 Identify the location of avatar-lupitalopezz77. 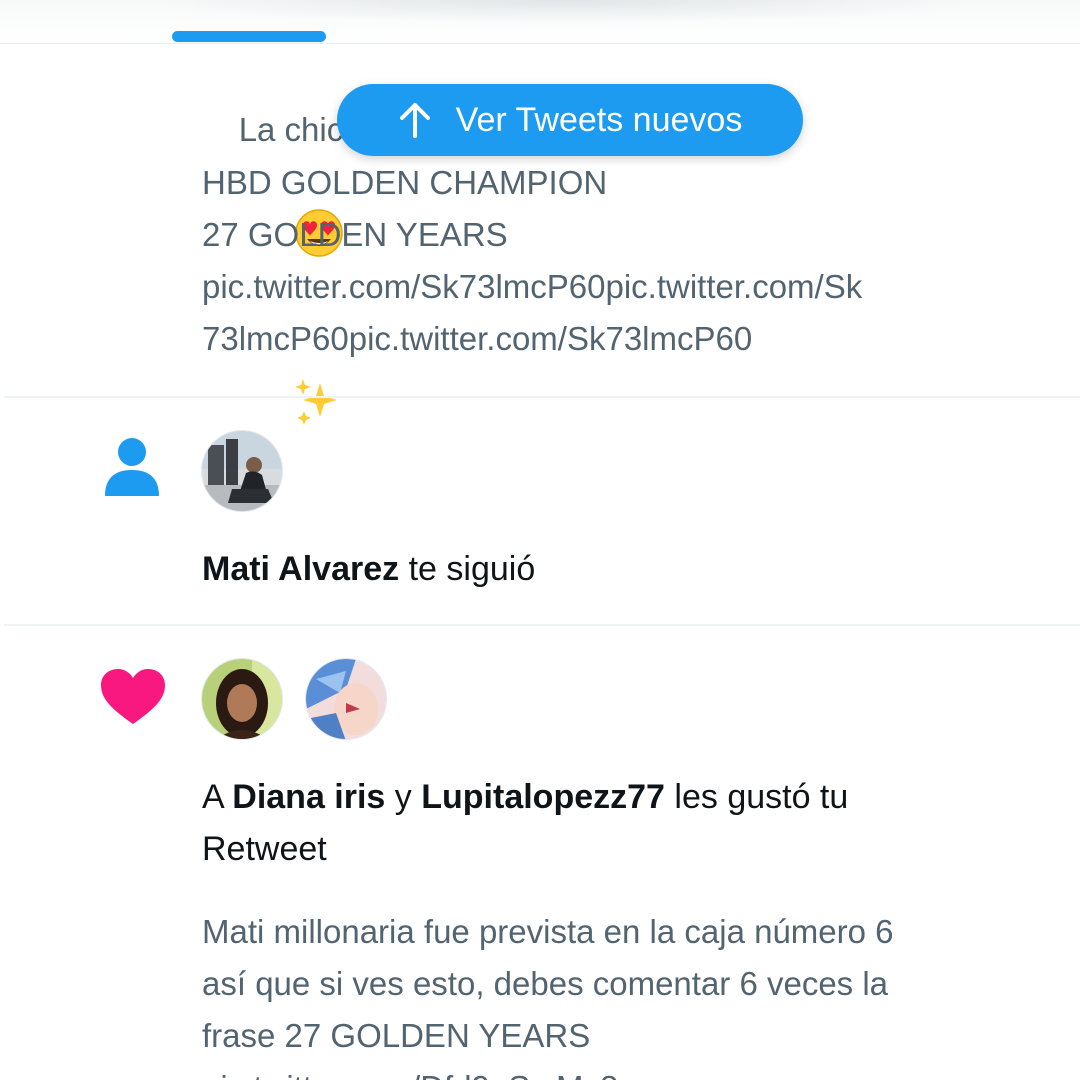
(346, 699).